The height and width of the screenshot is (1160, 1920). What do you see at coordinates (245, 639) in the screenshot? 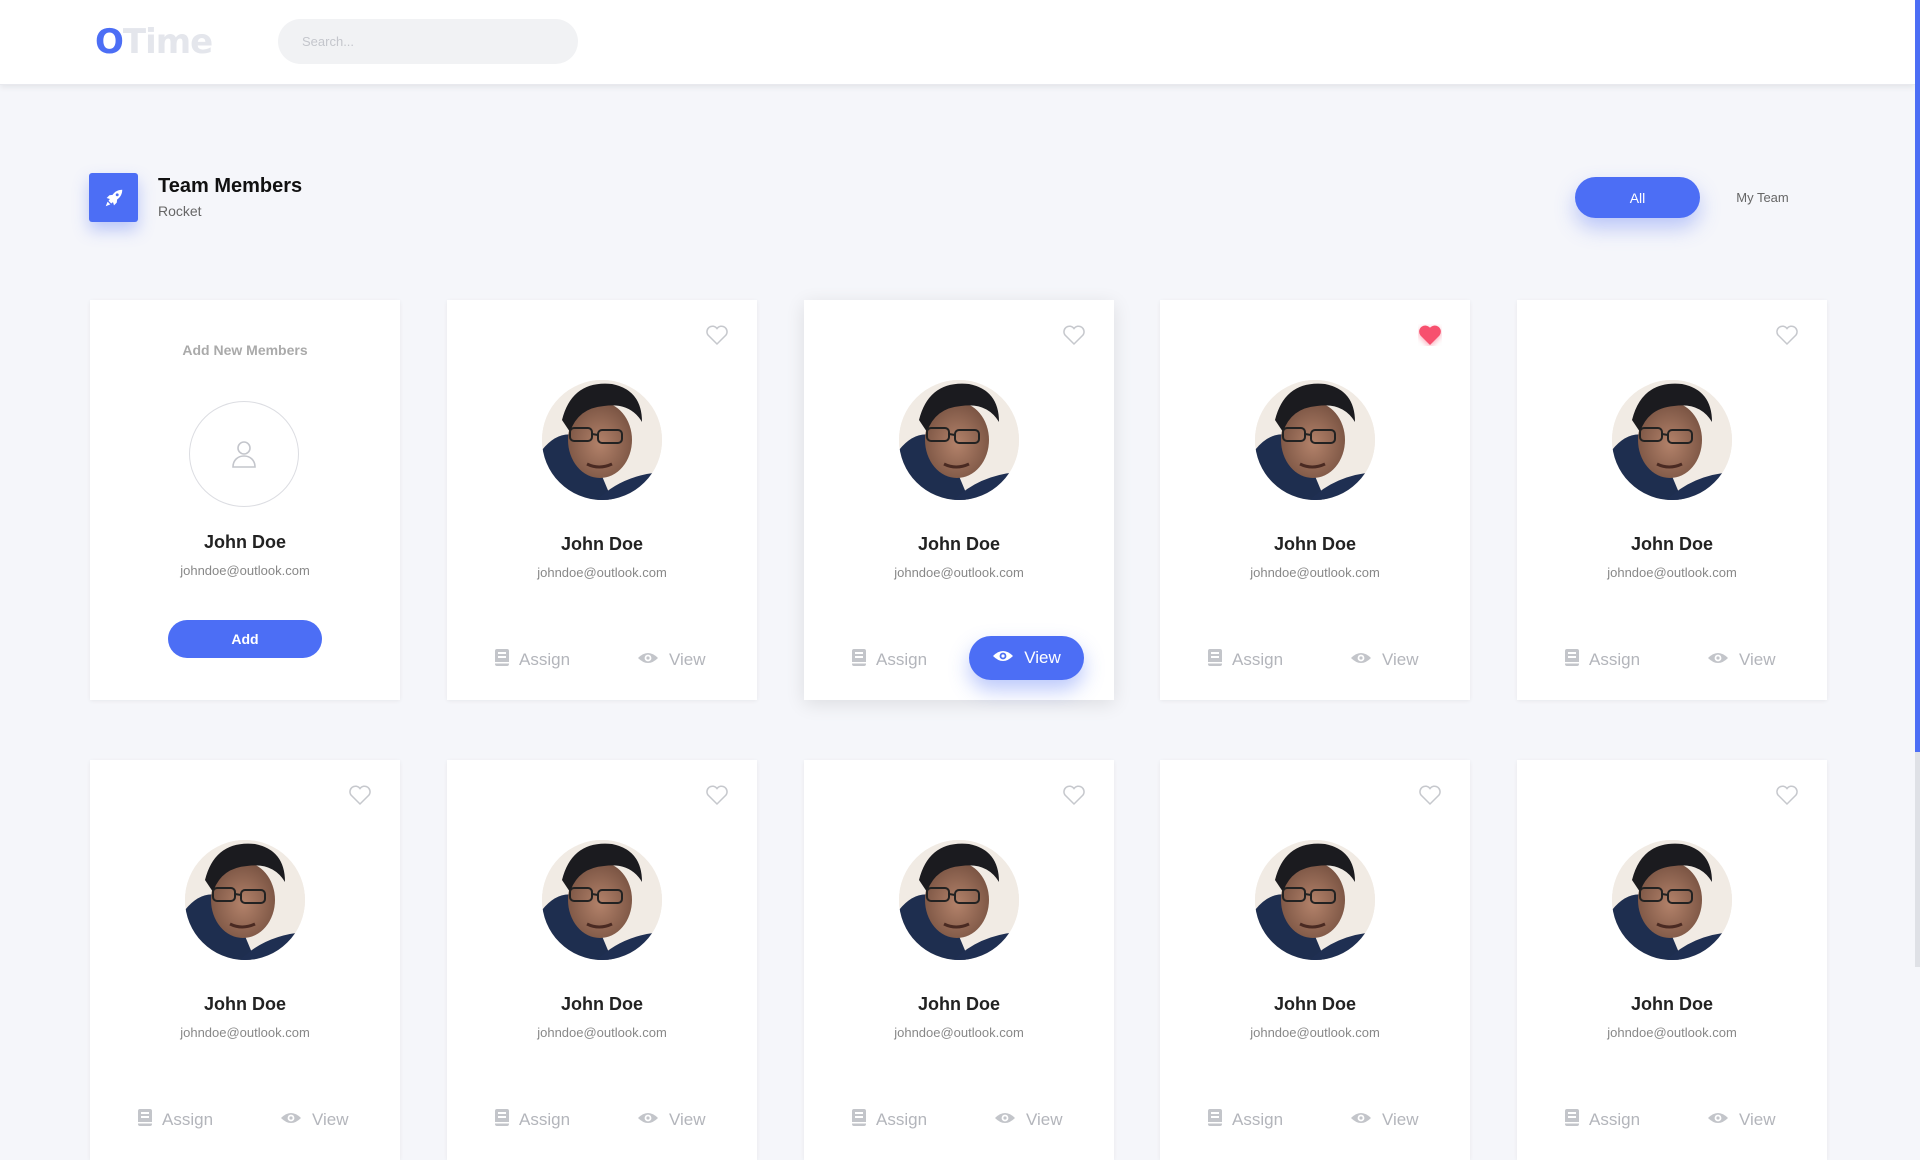
I see `add-member-button: Add` at bounding box center [245, 639].